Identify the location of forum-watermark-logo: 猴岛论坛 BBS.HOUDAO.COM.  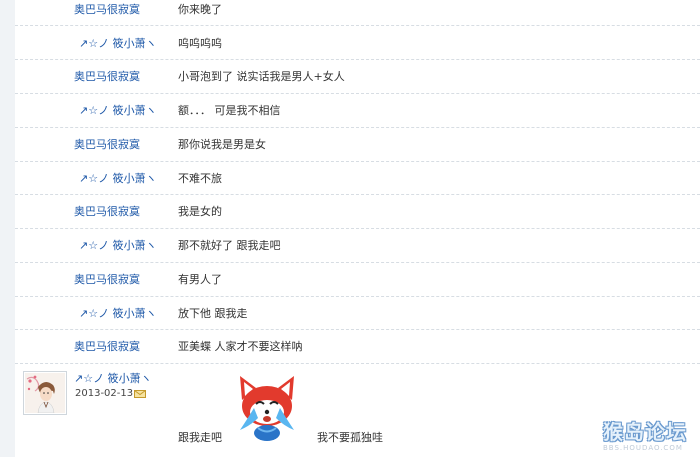
(645, 436).